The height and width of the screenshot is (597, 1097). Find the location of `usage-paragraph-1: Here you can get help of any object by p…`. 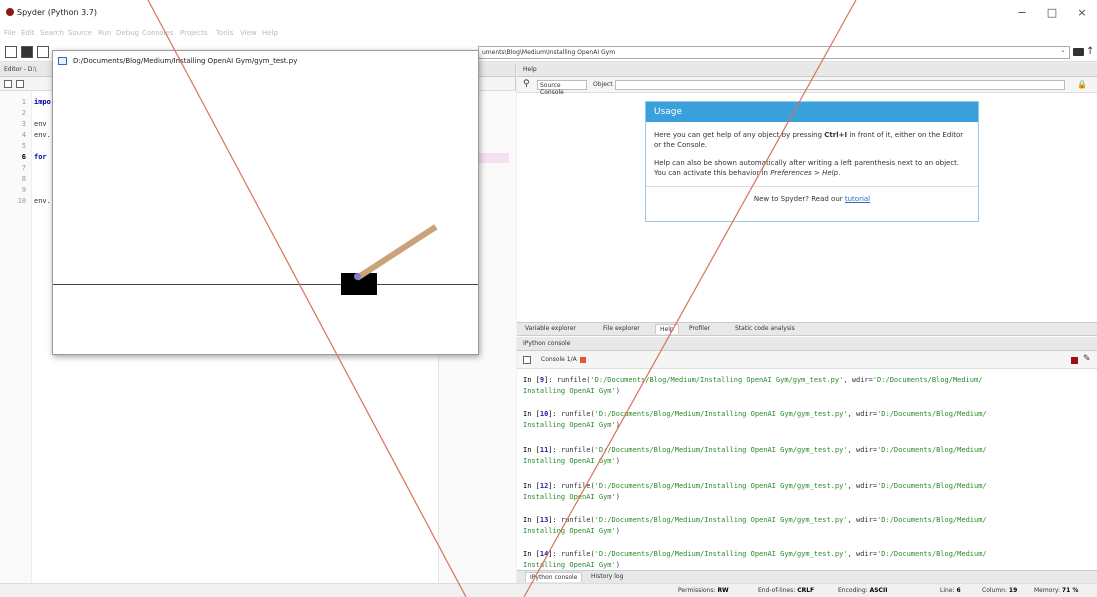

usage-paragraph-1: Here you can get help of any object by p… is located at coordinates (809, 140).